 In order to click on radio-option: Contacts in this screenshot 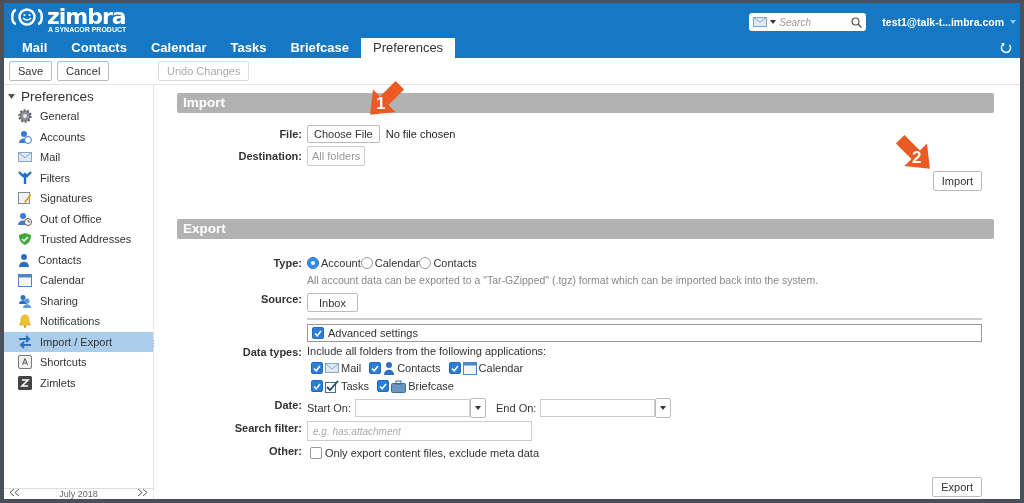, I will do `click(448, 263)`.